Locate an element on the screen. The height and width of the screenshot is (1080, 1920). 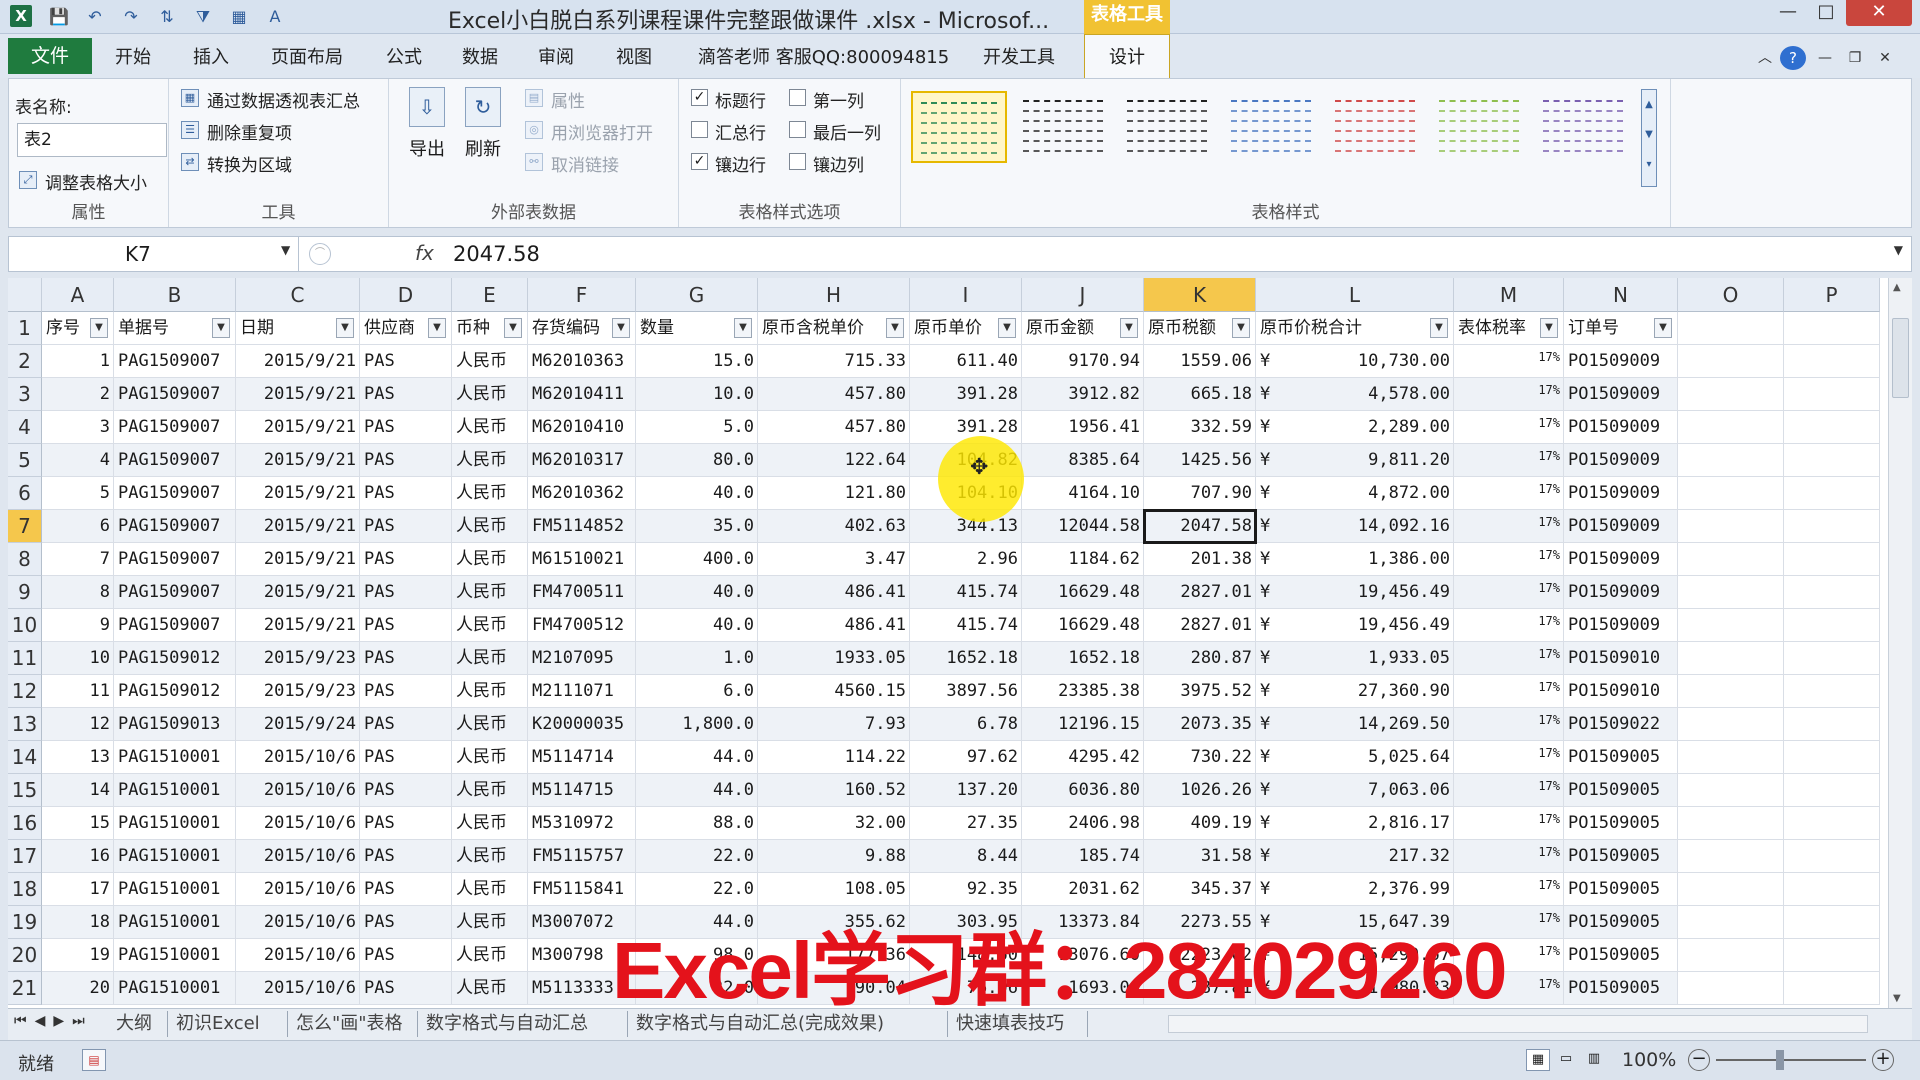
row-header-12: 12 is located at coordinates (25, 691).